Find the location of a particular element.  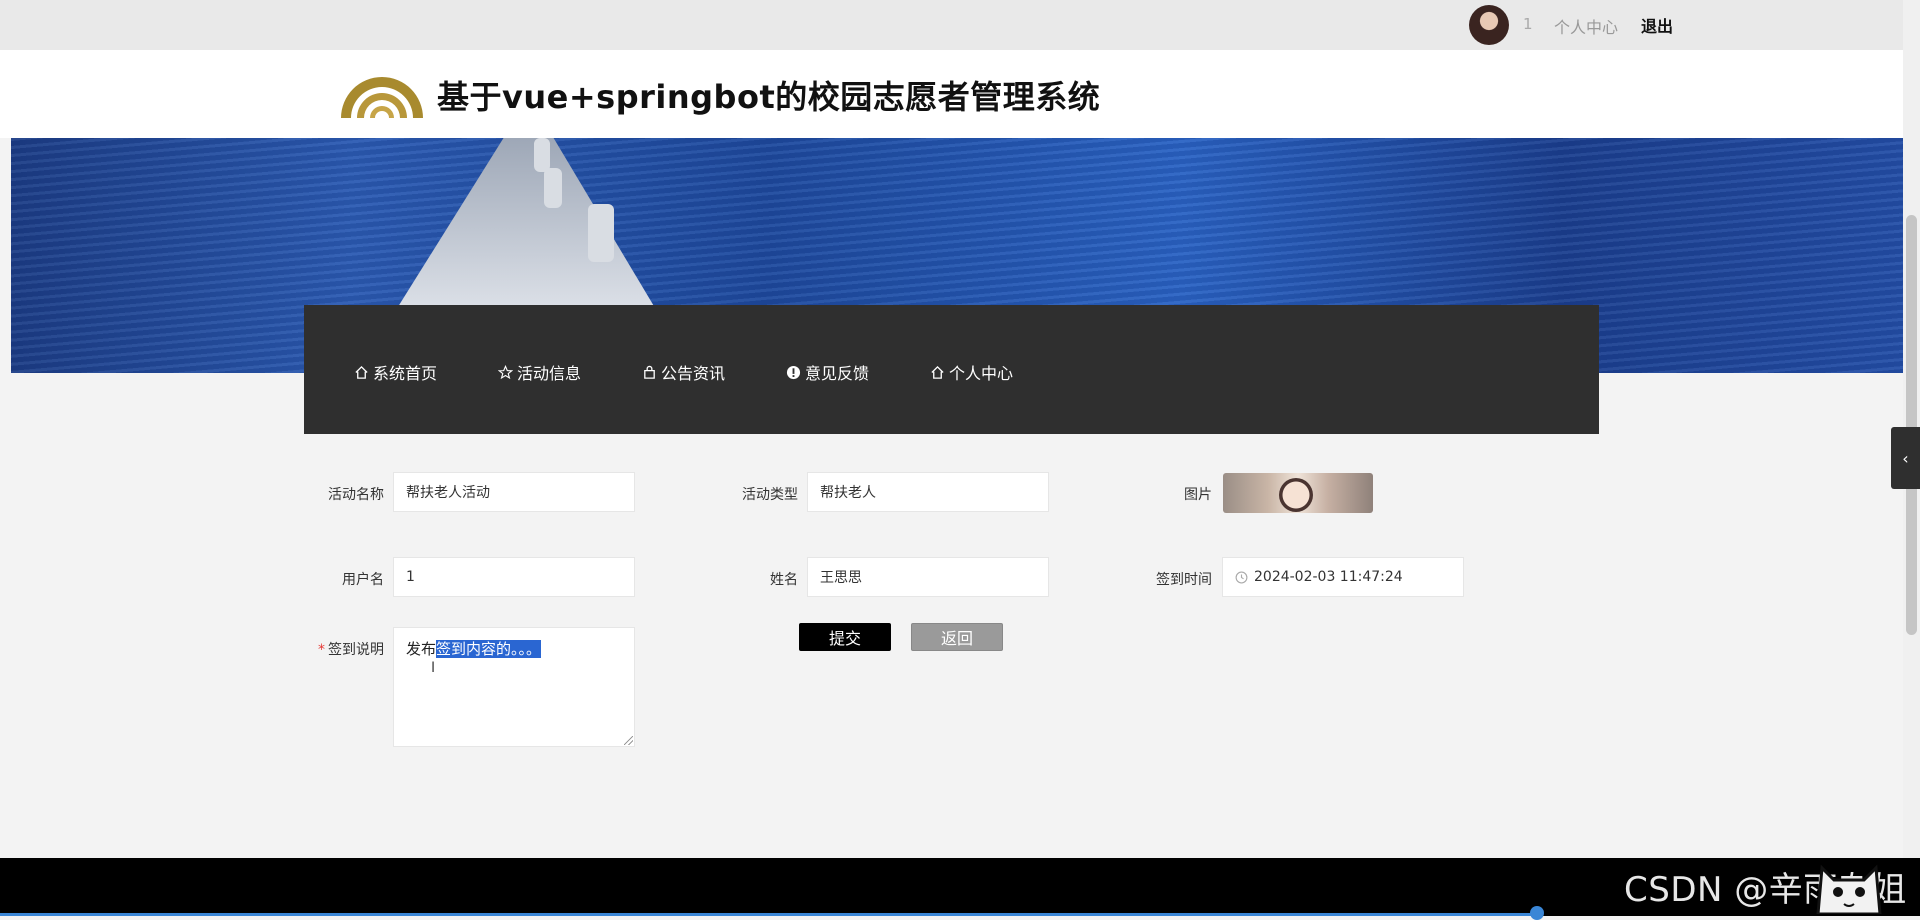

cat-mascot-icon is located at coordinates (1849, 889).